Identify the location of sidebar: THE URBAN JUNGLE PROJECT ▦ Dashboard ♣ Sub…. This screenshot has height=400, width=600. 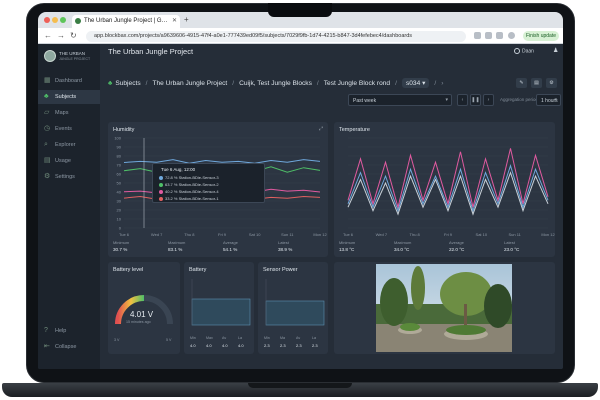
(69, 206).